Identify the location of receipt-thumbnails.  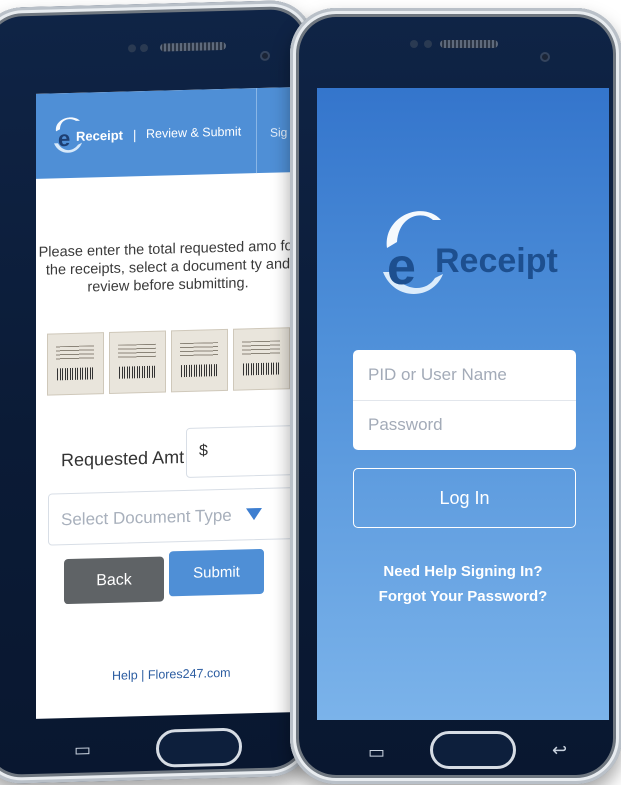
(174, 362).